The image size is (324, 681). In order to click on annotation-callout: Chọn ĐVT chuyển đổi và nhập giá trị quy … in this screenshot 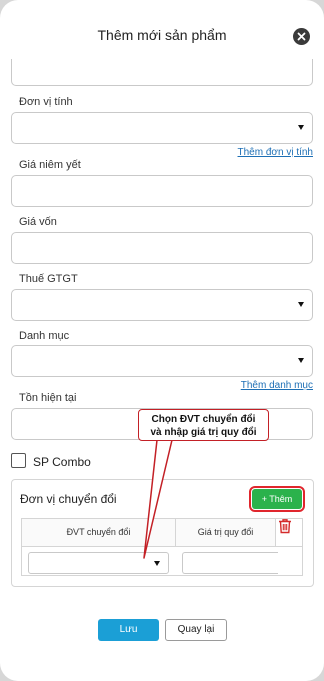, I will do `click(203, 425)`.